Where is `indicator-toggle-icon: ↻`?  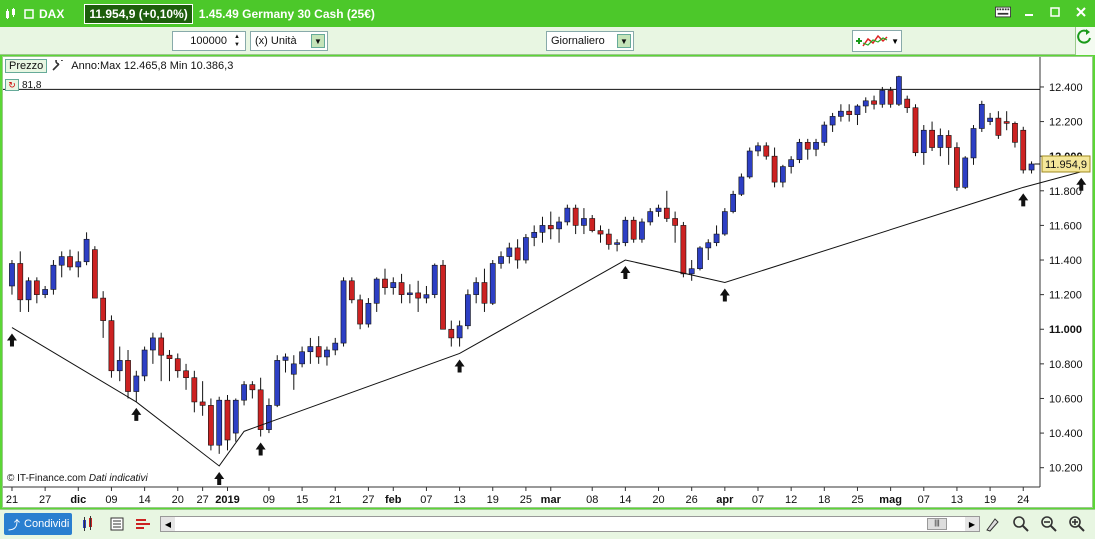
indicator-toggle-icon: ↻ is located at coordinates (12, 85).